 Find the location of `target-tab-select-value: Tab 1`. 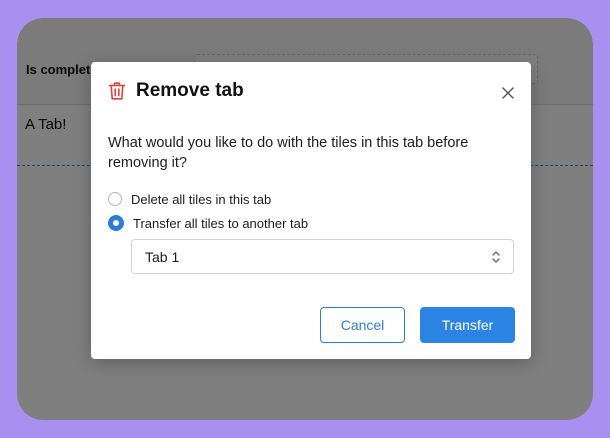

target-tab-select-value: Tab 1 is located at coordinates (162, 257).